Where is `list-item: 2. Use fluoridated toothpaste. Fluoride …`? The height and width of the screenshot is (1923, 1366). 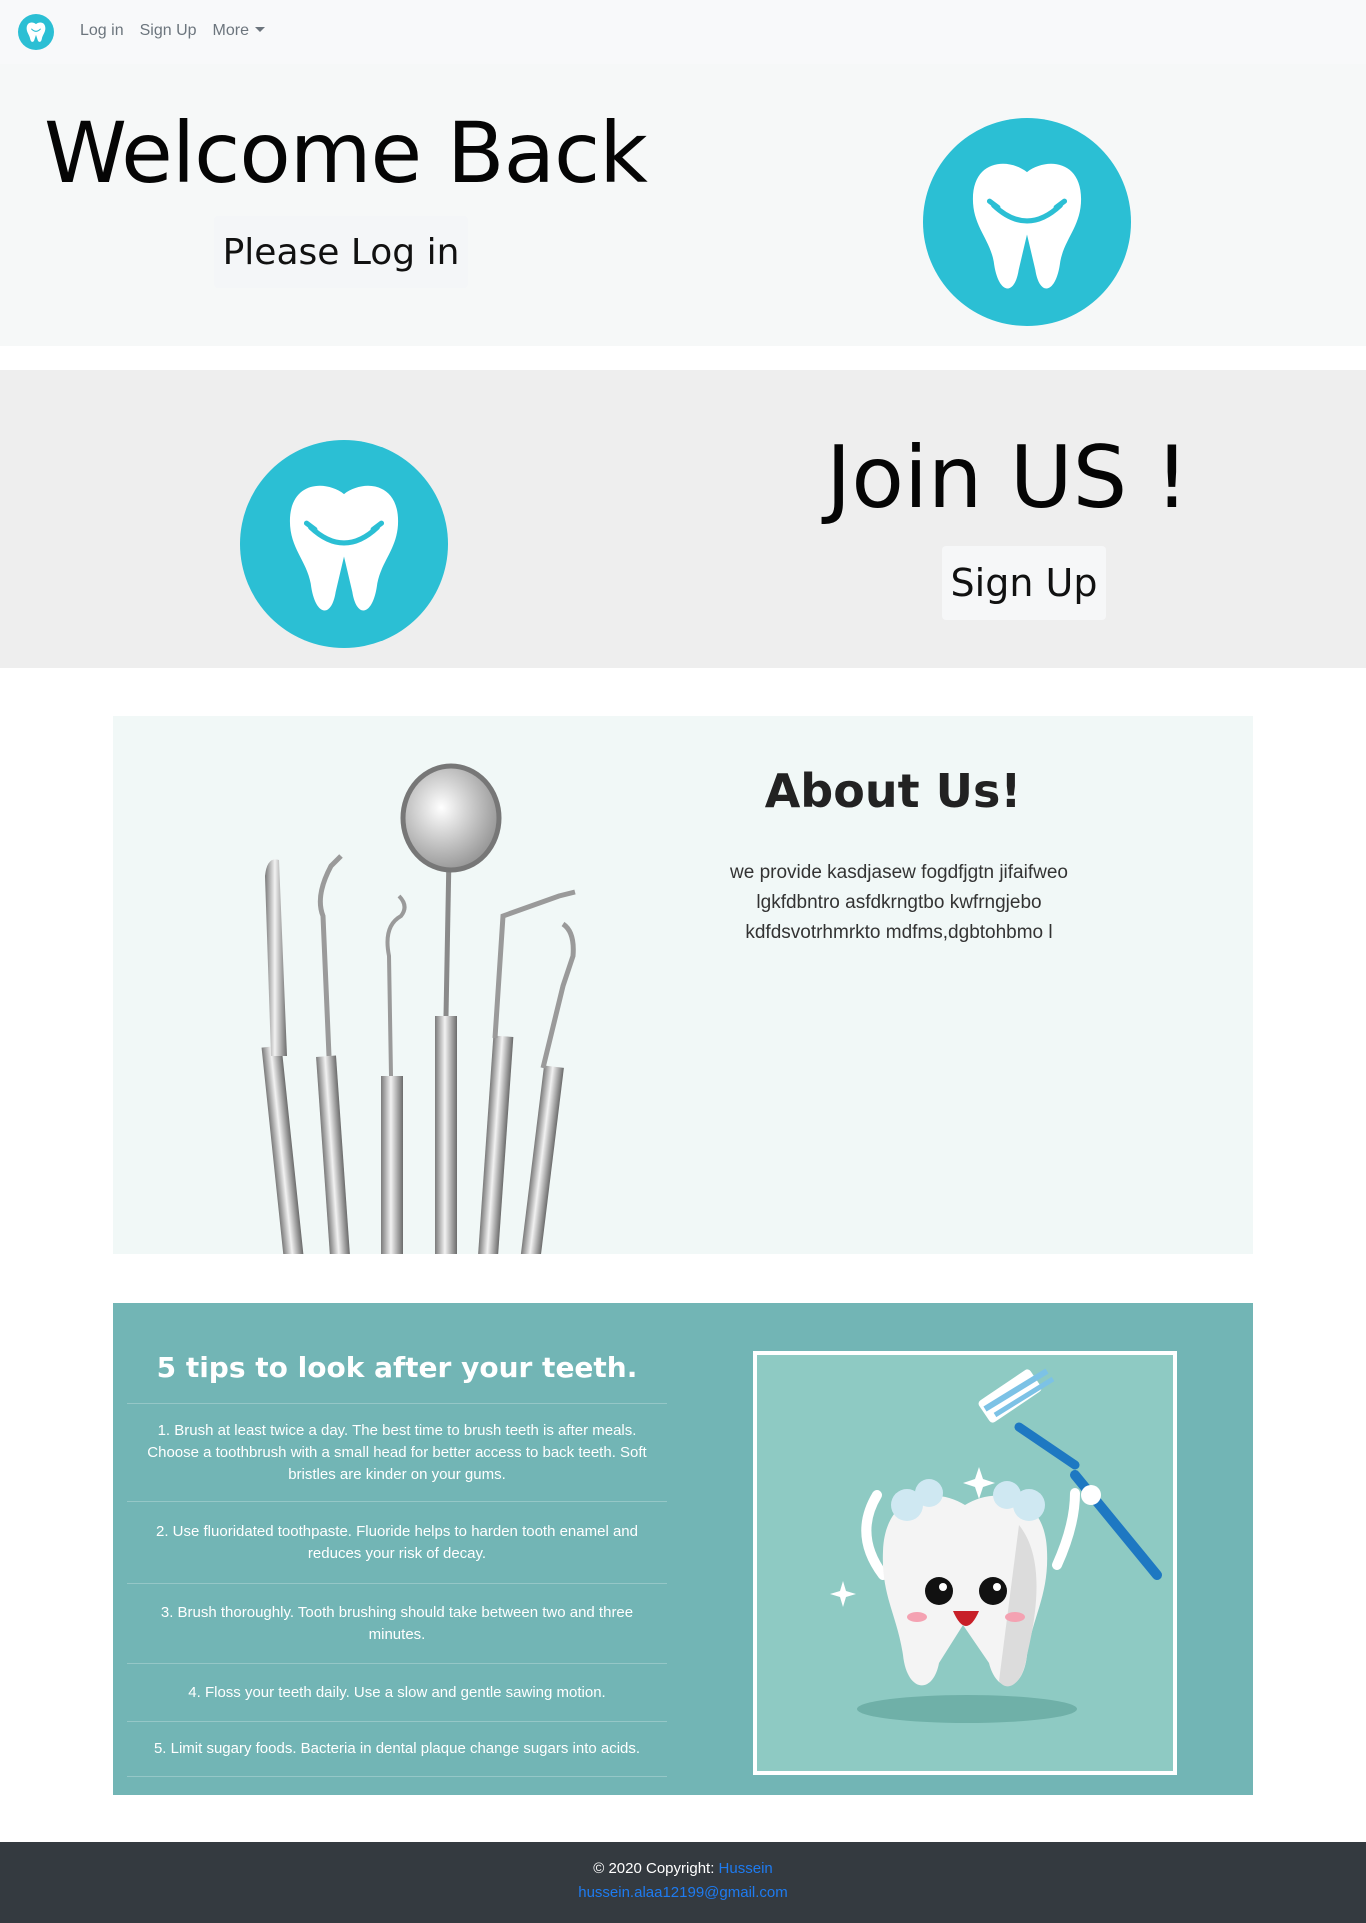 list-item: 2. Use fluoridated toothpaste. Fluoride … is located at coordinates (397, 1542).